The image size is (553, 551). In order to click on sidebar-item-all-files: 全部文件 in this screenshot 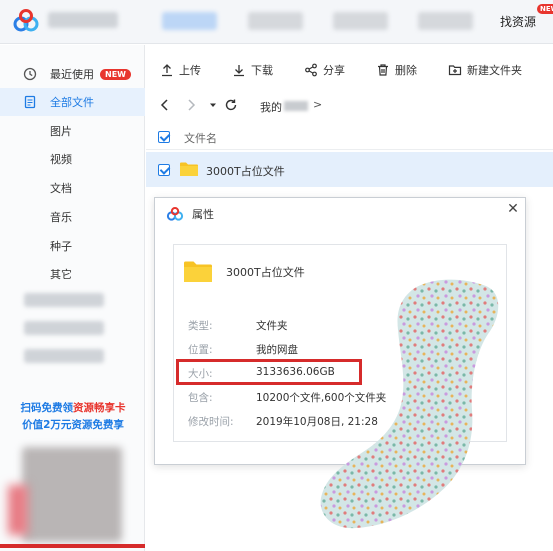, I will do `click(72, 102)`.